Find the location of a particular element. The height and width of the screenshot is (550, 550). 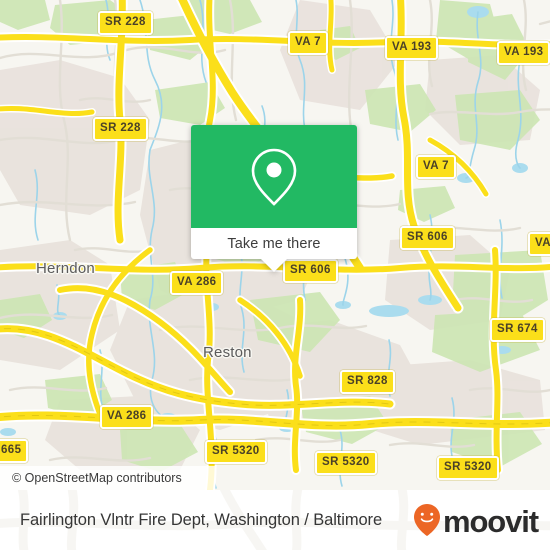

map-place-label-herndon: Herndon is located at coordinates (65, 268).